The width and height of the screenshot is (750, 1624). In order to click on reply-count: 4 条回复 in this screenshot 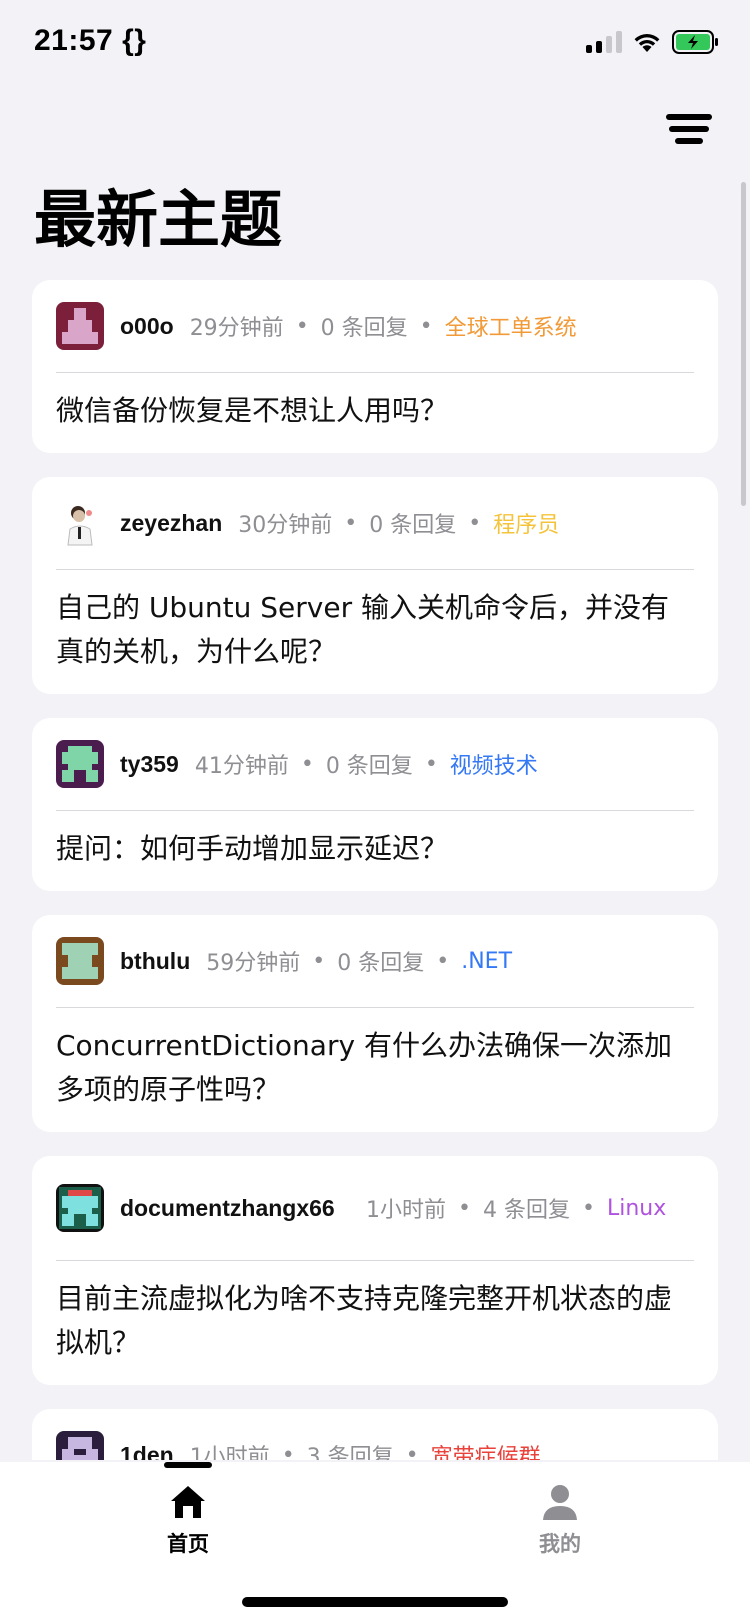, I will do `click(526, 1210)`.